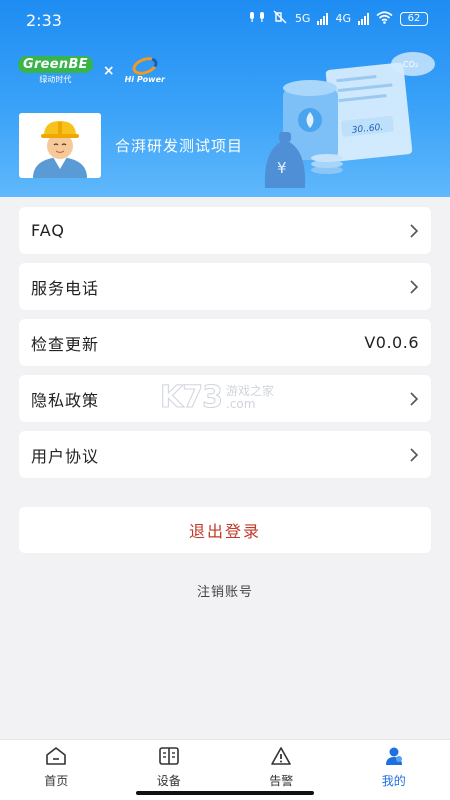 This screenshot has width=450, height=800. Describe the element at coordinates (168, 756) in the screenshot. I see `device-icon` at that location.